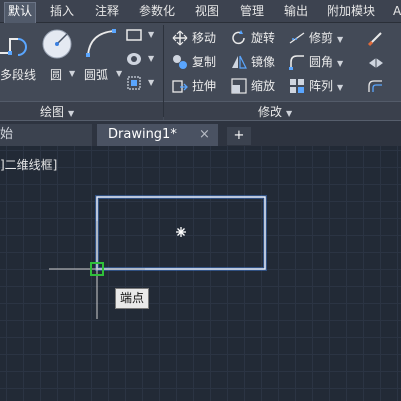 This screenshot has width=401, height=401. I want to click on fillet-tool: 圆角 ▼, so click(316, 62).